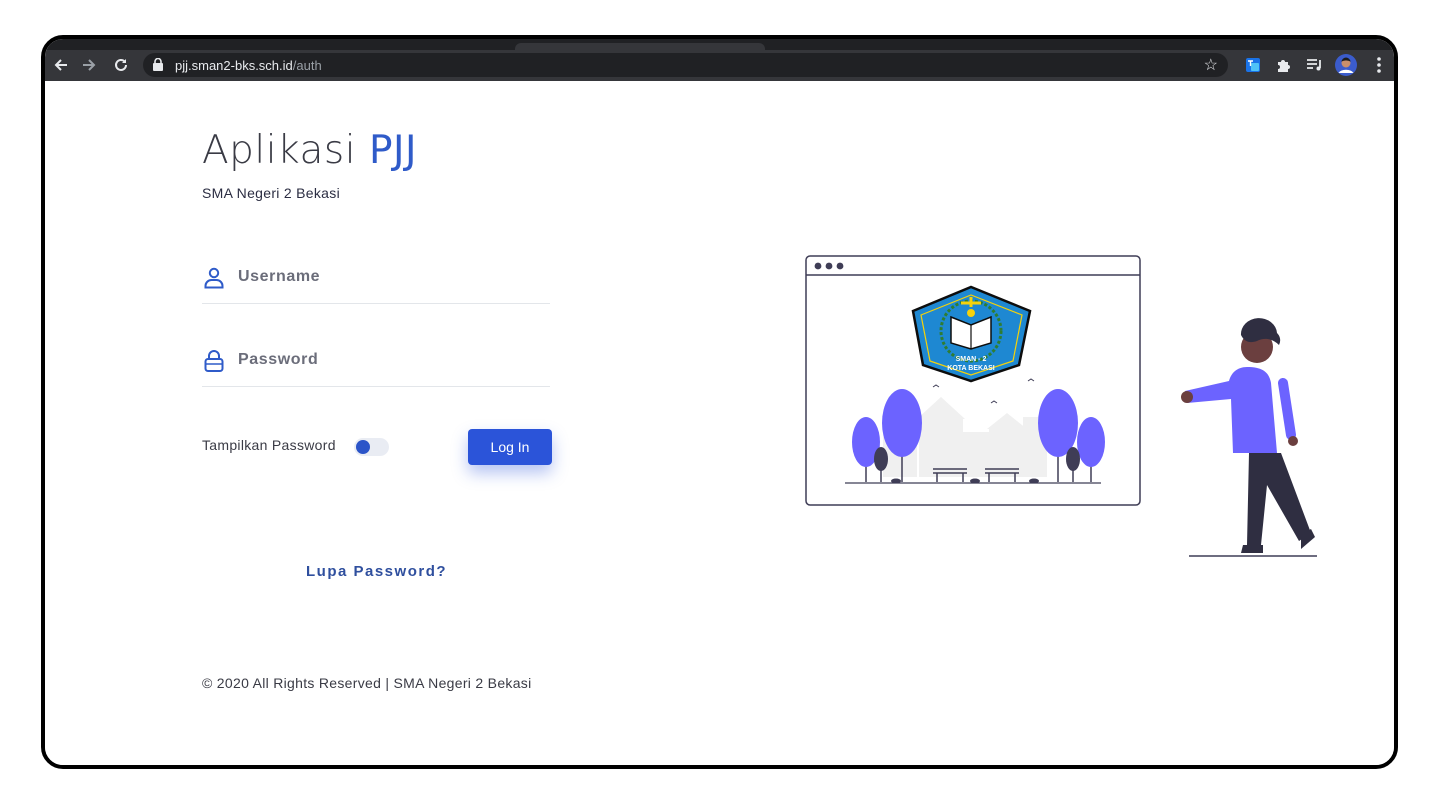  Describe the element at coordinates (1283, 65) in the screenshot. I see `extensions-puzzle-icon` at that location.